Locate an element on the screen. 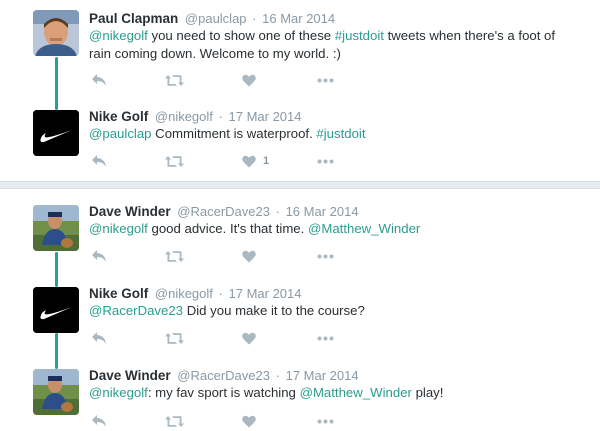 Image resolution: width=600 pixels, height=431 pixels. tweet-actions: 1 is located at coordinates (239, 161).